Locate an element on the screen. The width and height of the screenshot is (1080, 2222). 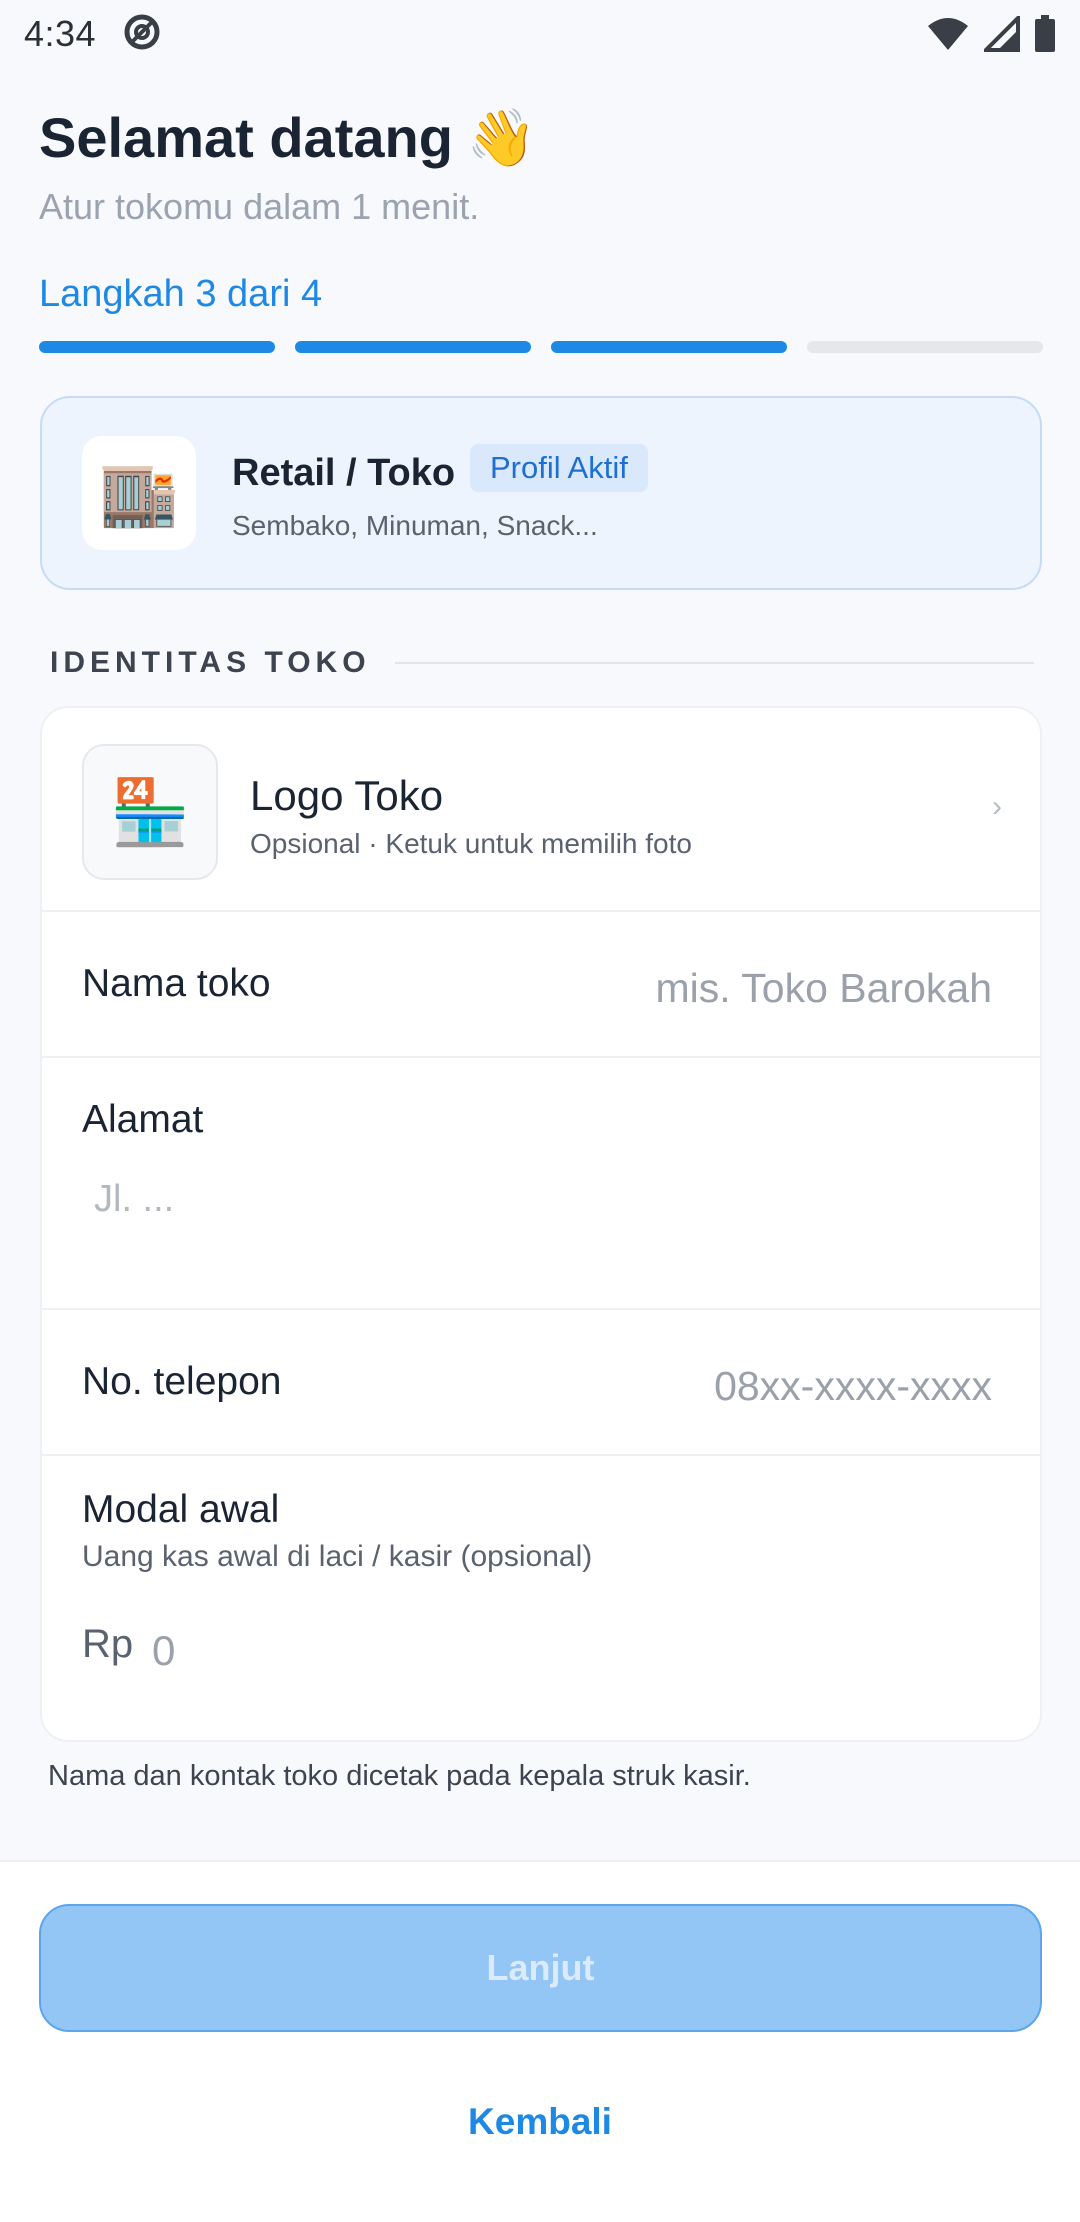
phone-label: No. telepon is located at coordinates (182, 1381).